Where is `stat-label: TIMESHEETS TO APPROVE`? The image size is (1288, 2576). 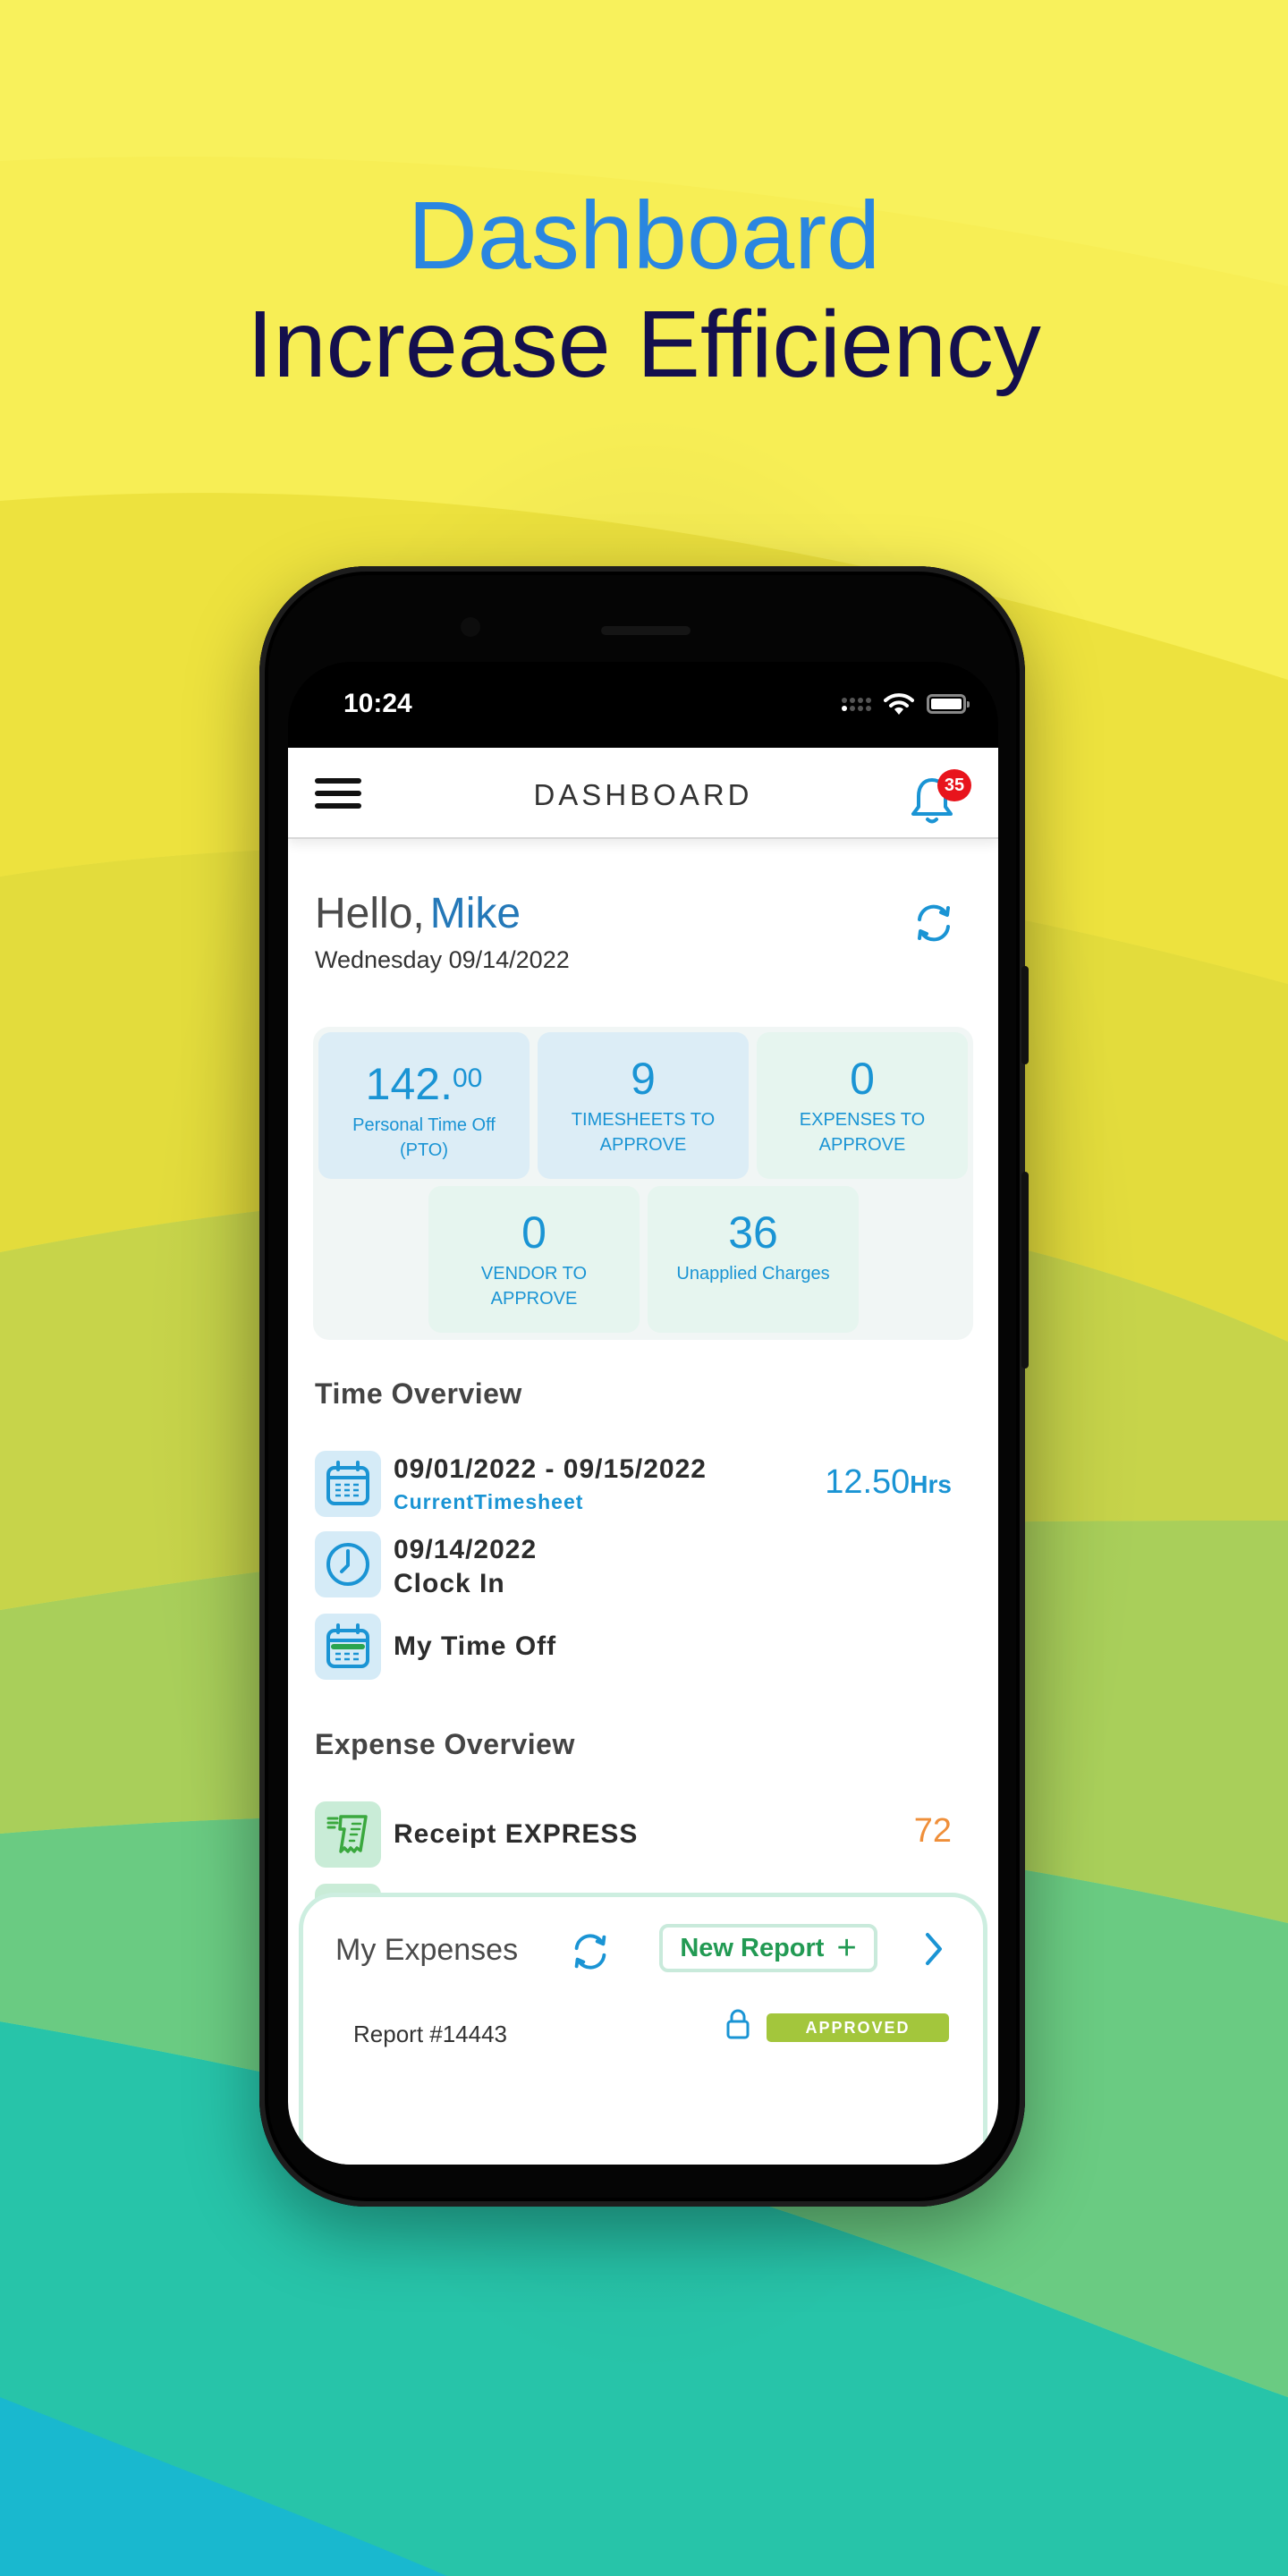 stat-label: TIMESHEETS TO APPROVE is located at coordinates (643, 1132).